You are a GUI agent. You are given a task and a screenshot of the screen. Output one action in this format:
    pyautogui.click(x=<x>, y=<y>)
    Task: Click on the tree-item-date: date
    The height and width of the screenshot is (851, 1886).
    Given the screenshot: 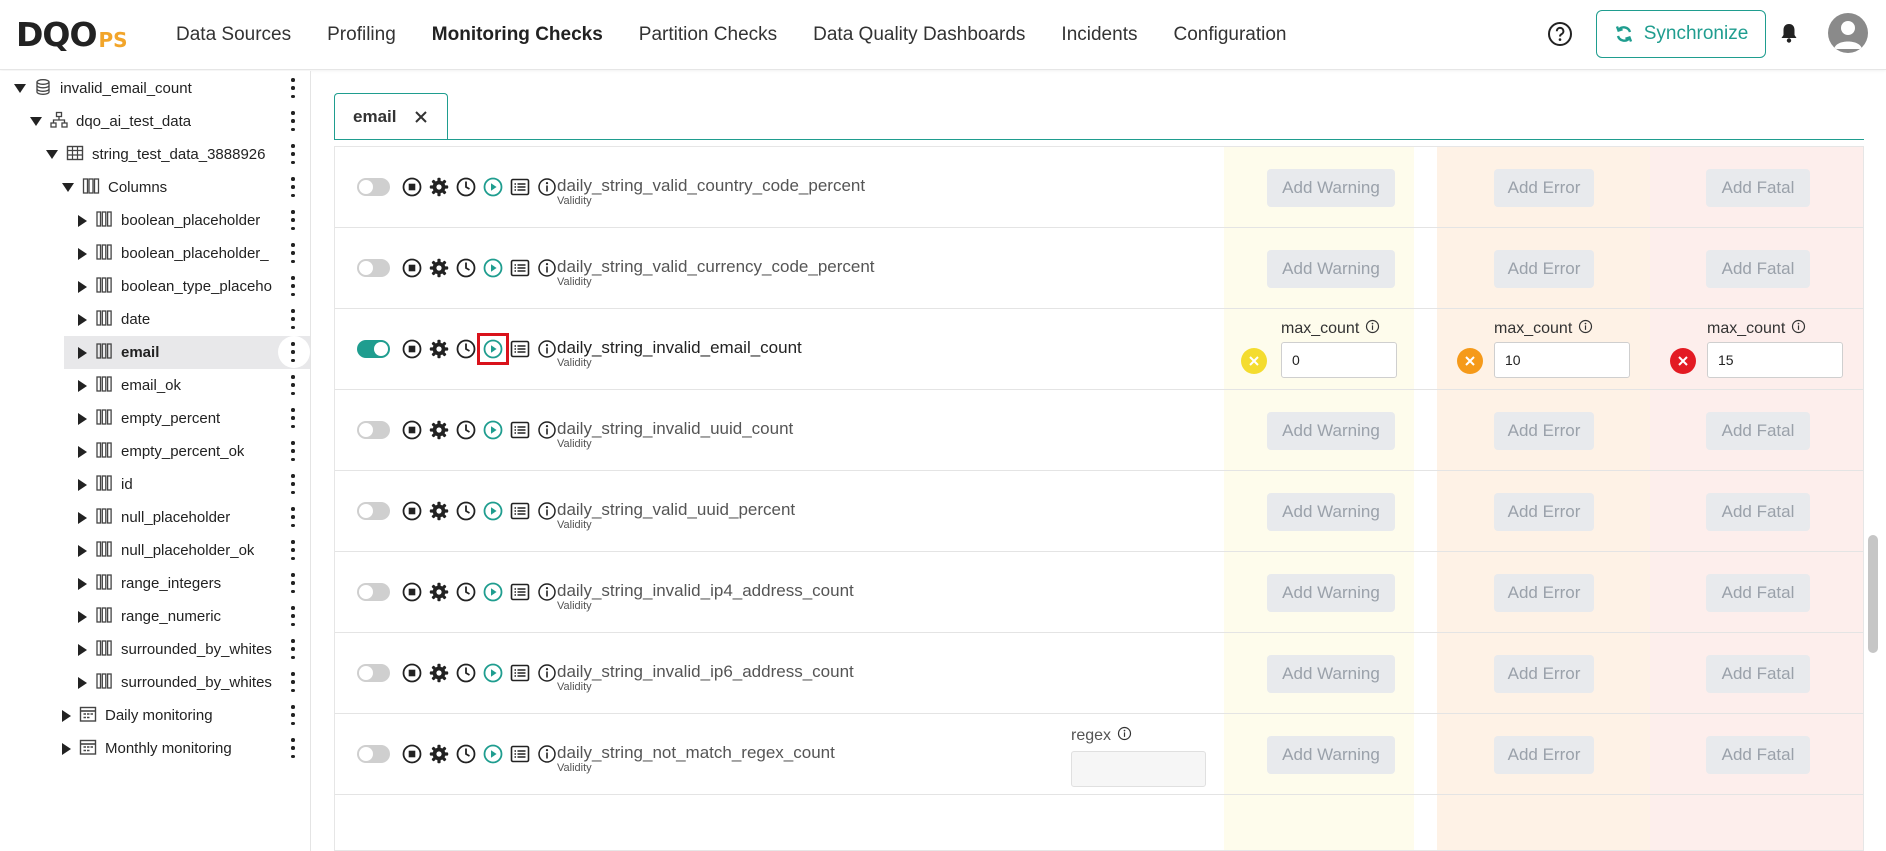 What is the action you would take?
    pyautogui.click(x=178, y=319)
    